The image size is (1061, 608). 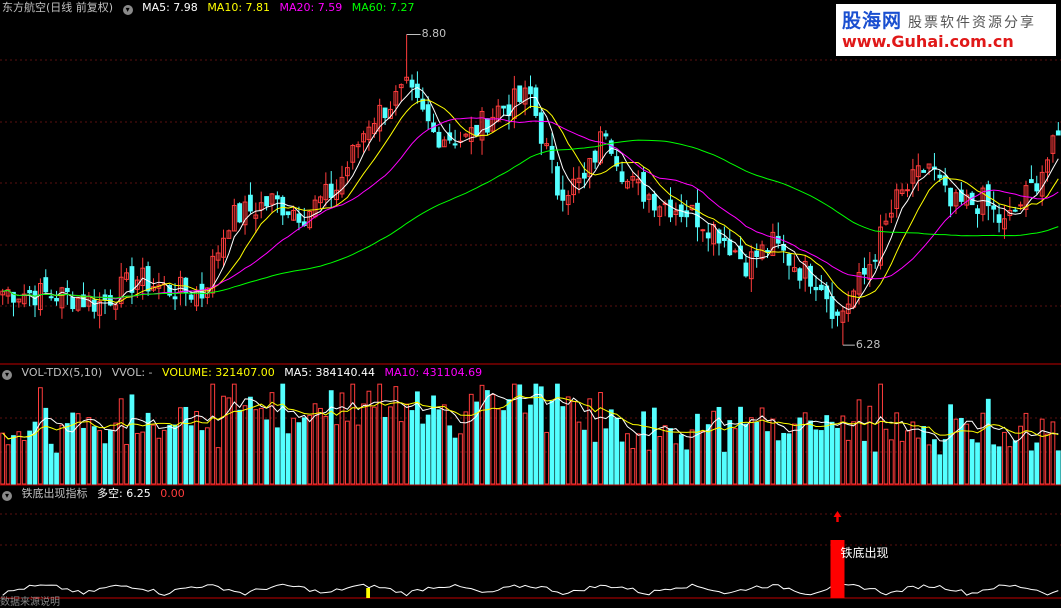 I want to click on low-price-label: 6.28, so click(x=868, y=345).